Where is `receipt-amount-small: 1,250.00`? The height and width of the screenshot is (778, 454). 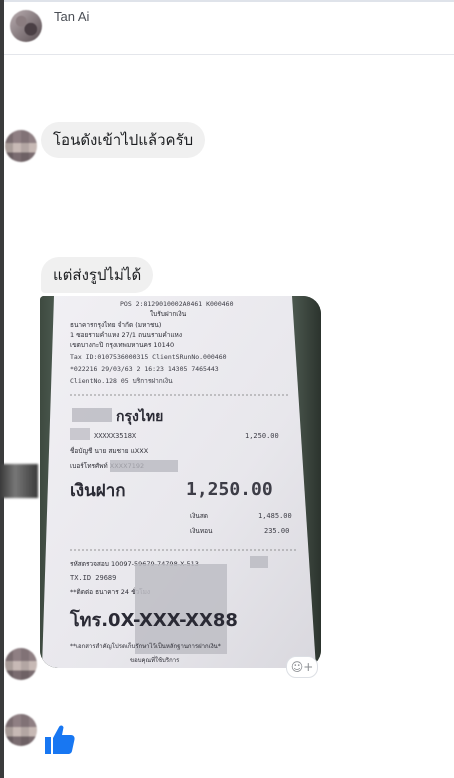 receipt-amount-small: 1,250.00 is located at coordinates (262, 436).